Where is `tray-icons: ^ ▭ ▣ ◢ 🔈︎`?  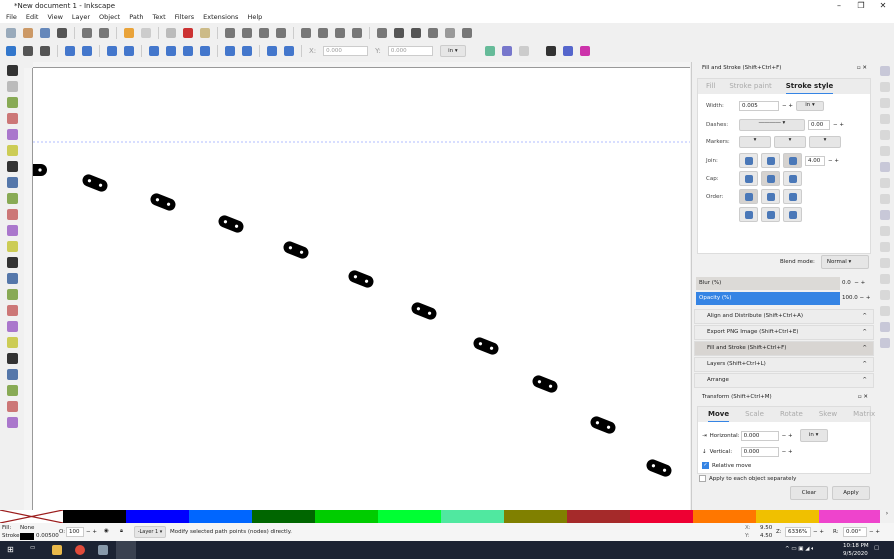
tray-icons: ^ ▭ ▣ ◢ 🔈︎ is located at coordinates (800, 549).